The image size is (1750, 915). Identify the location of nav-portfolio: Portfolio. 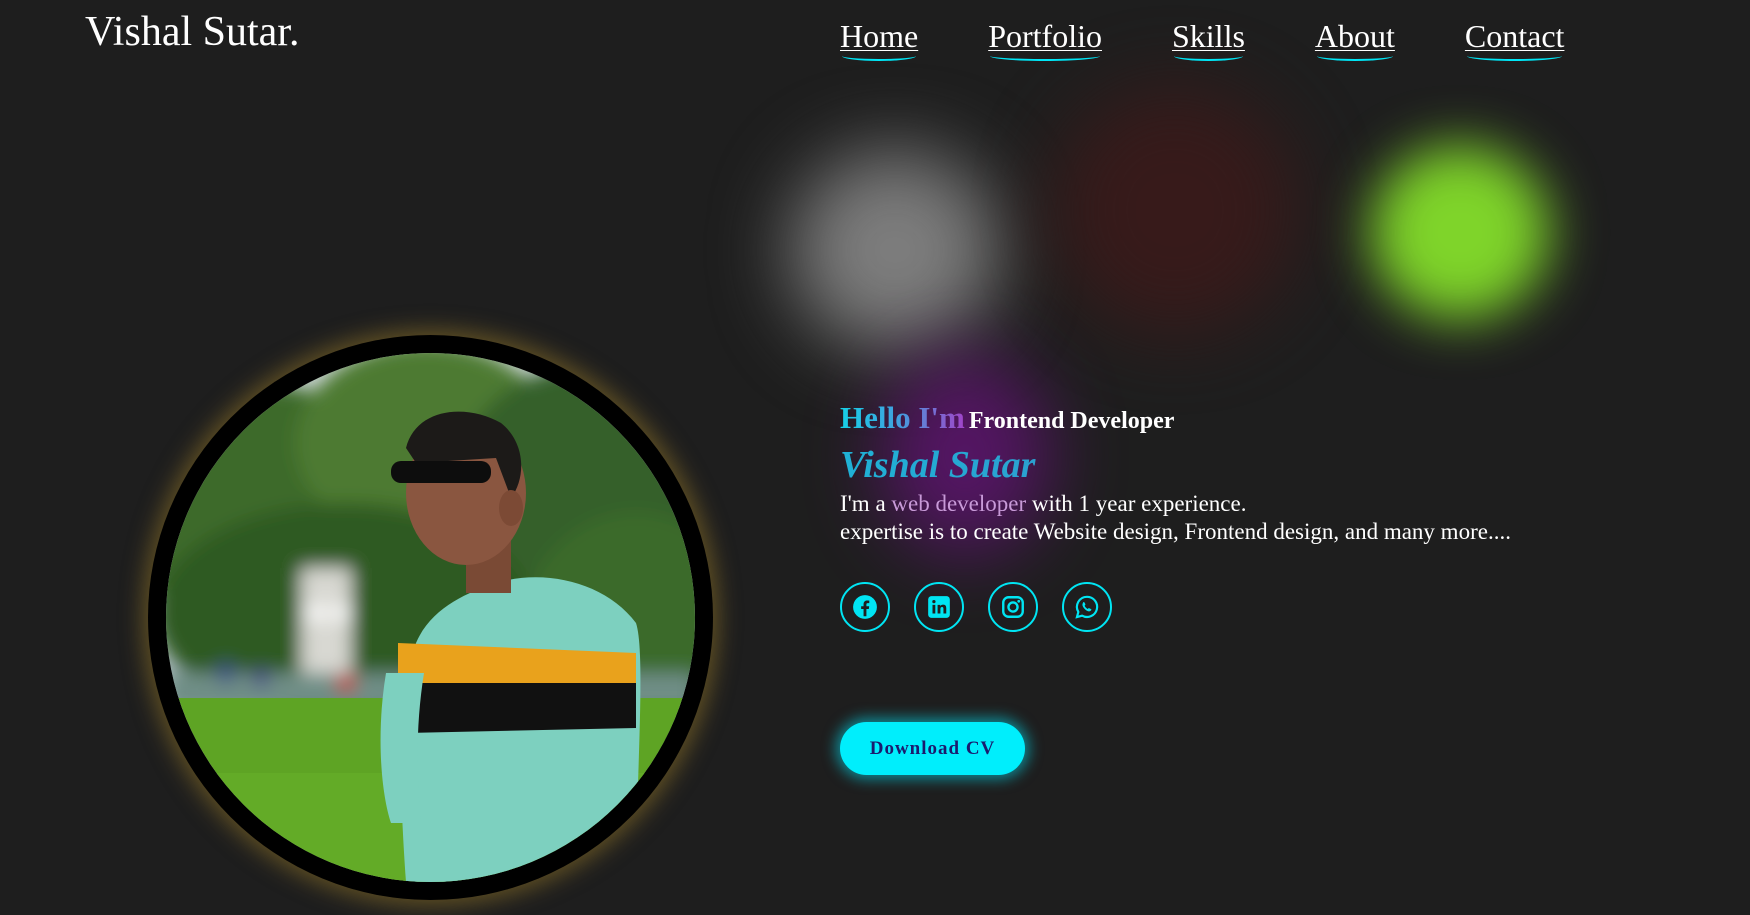
(1045, 39).